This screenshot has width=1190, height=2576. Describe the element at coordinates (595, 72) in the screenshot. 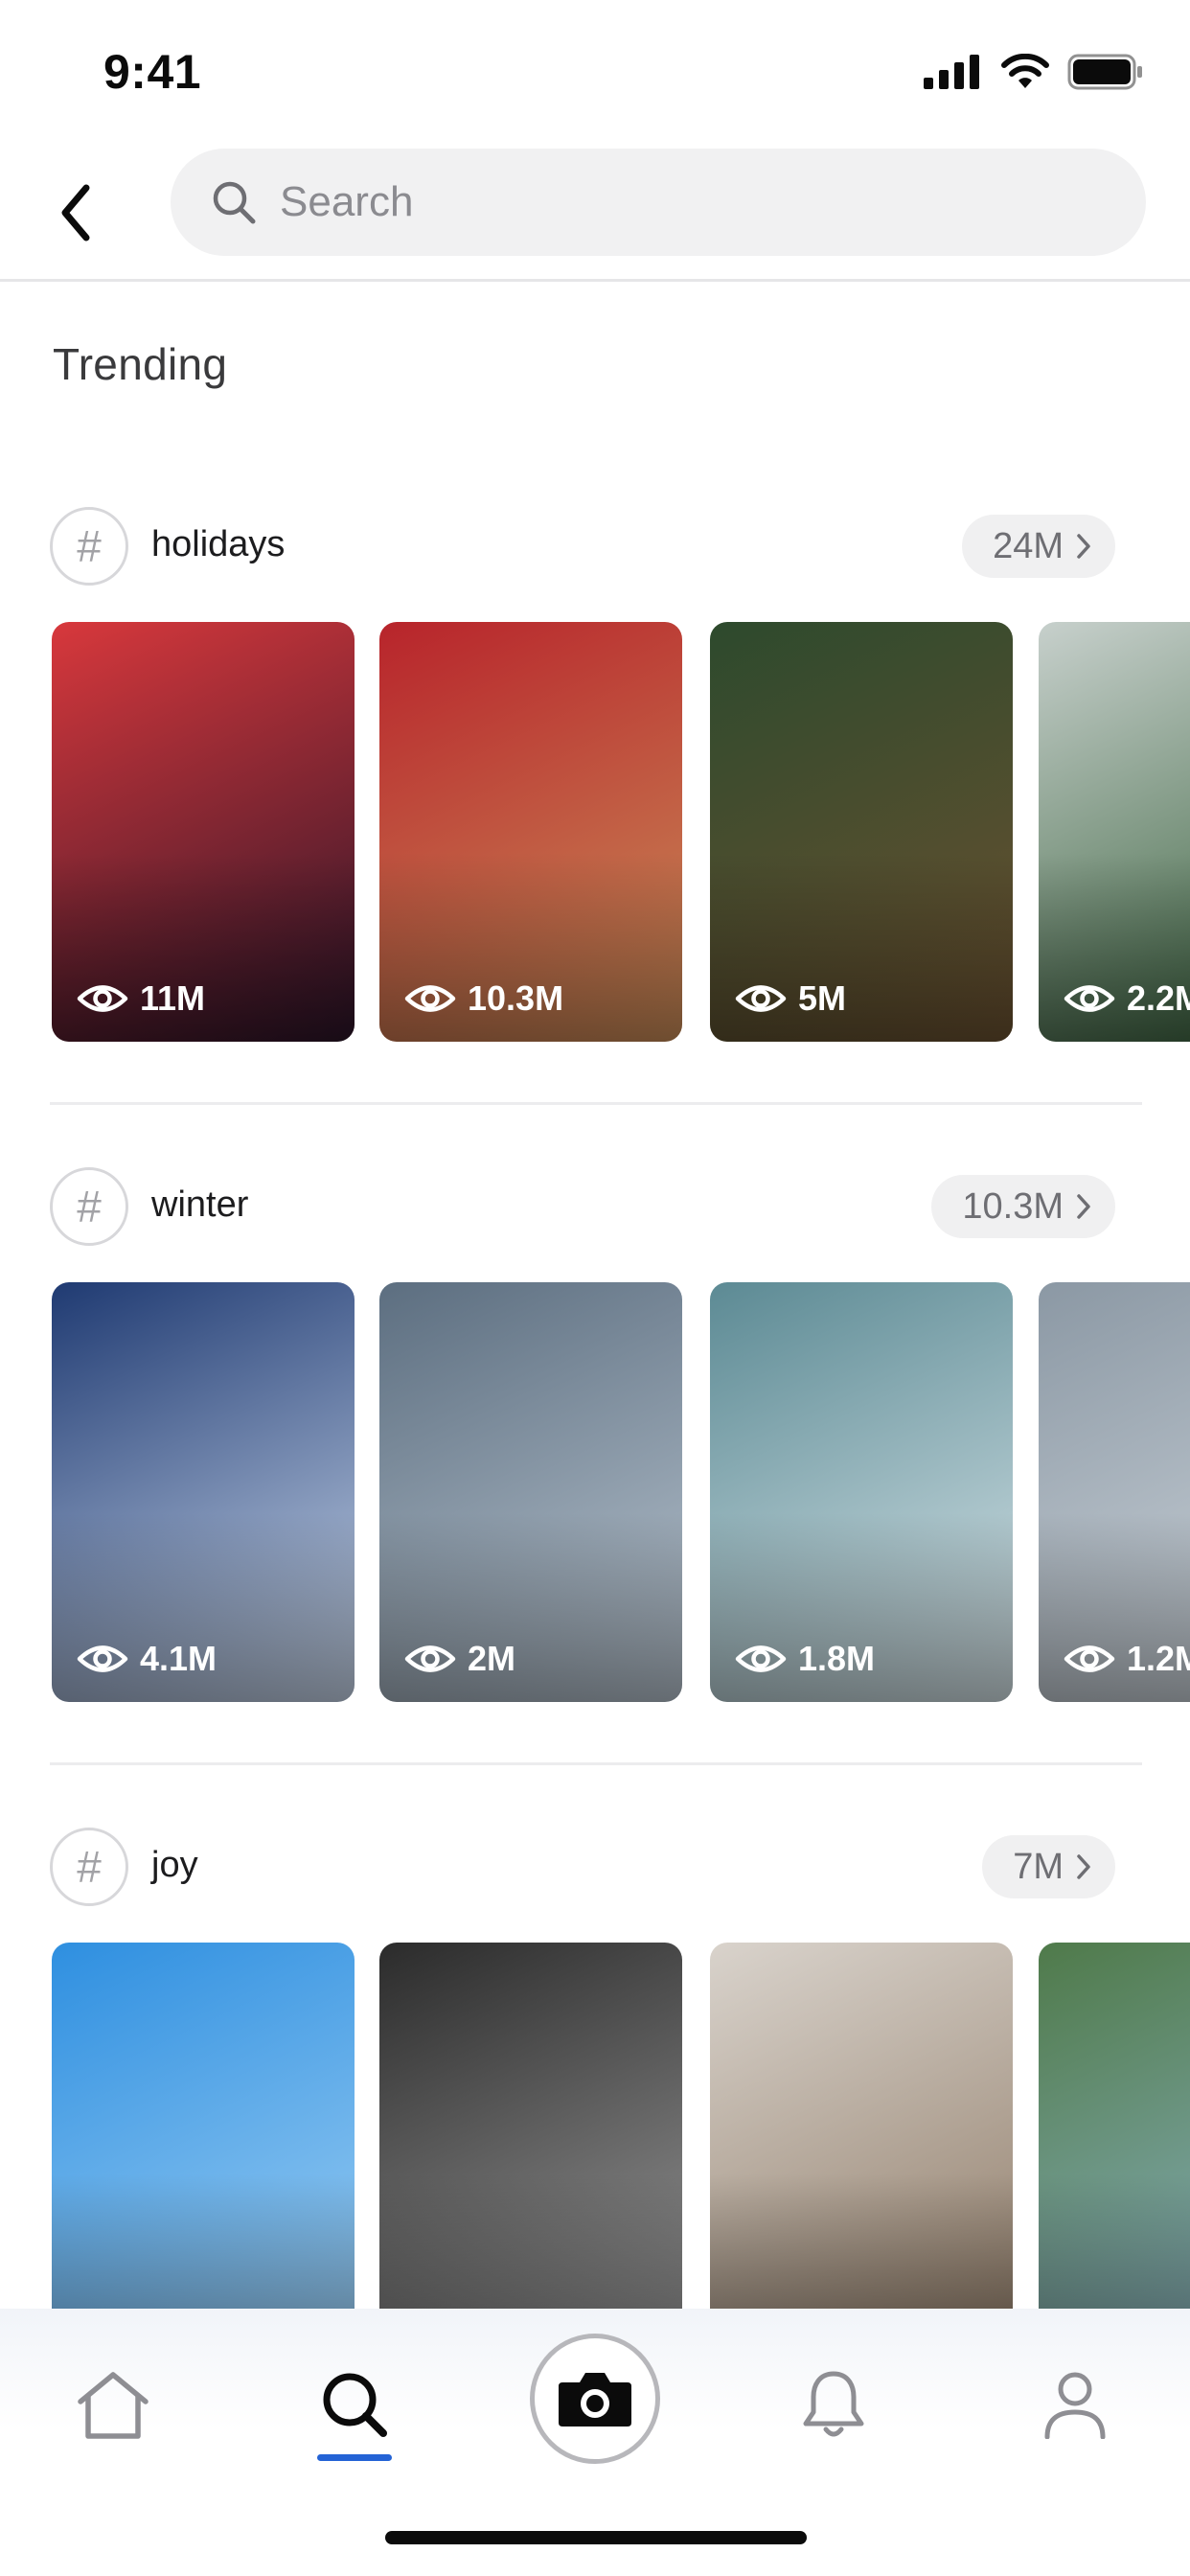

I see `status-bar: 9:41` at that location.